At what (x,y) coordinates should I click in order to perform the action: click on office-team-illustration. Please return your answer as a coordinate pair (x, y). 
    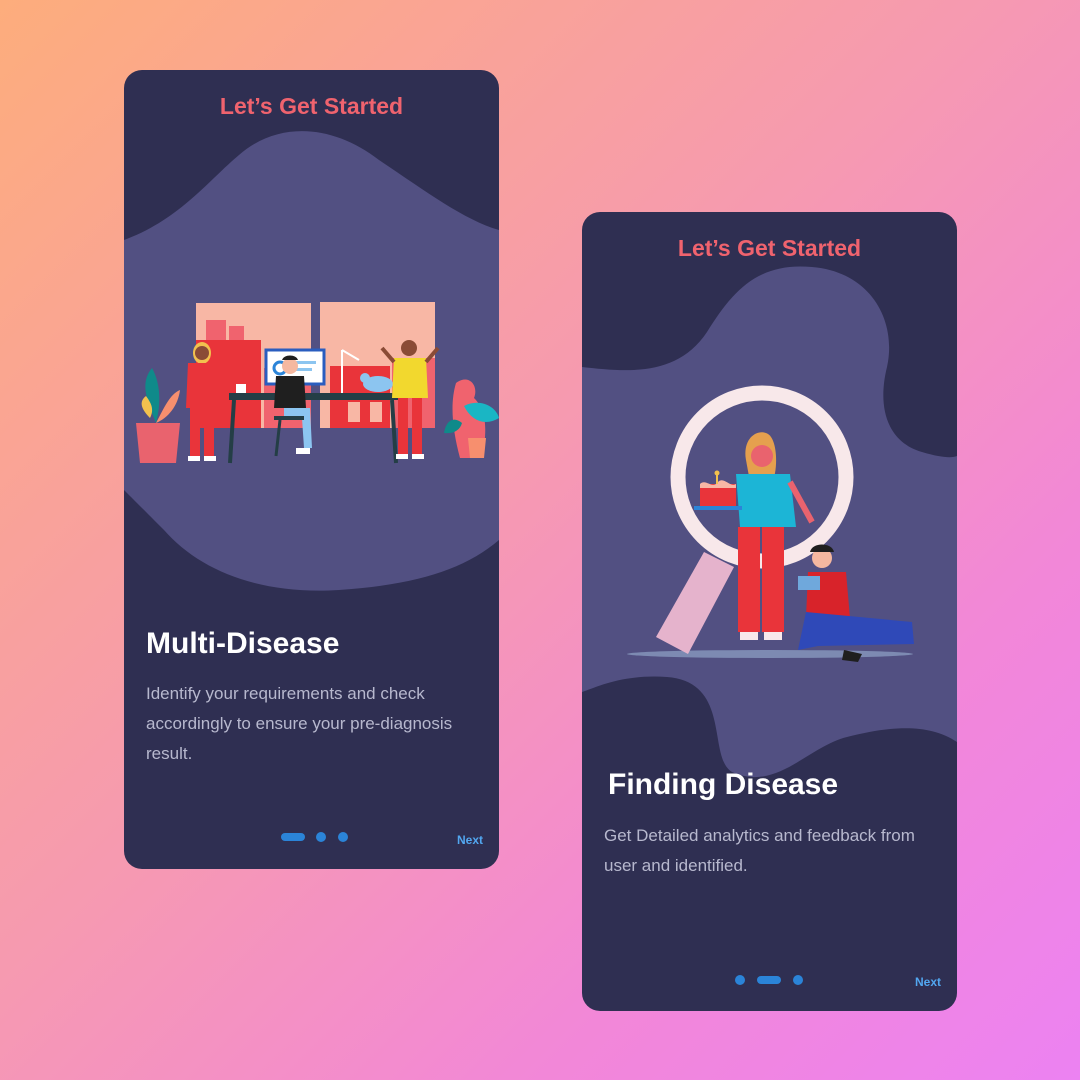
    Looking at the image, I should click on (317, 383).